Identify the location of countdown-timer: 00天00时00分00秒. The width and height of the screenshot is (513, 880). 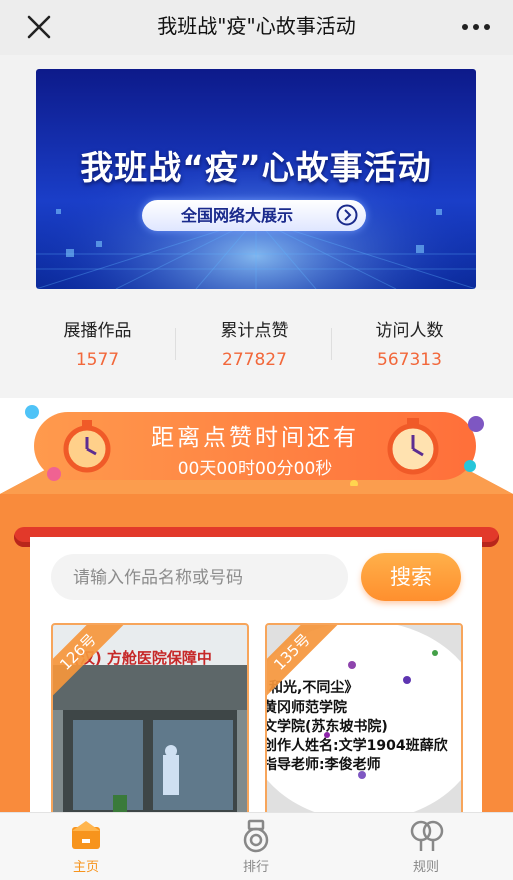
(255, 469).